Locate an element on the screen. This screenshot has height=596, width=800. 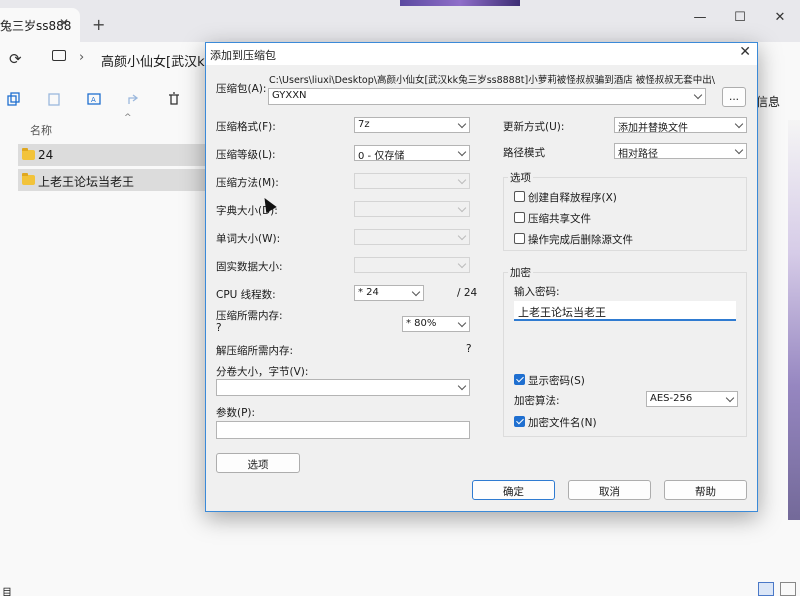
compress-shared-checkbox is located at coordinates (519, 217).